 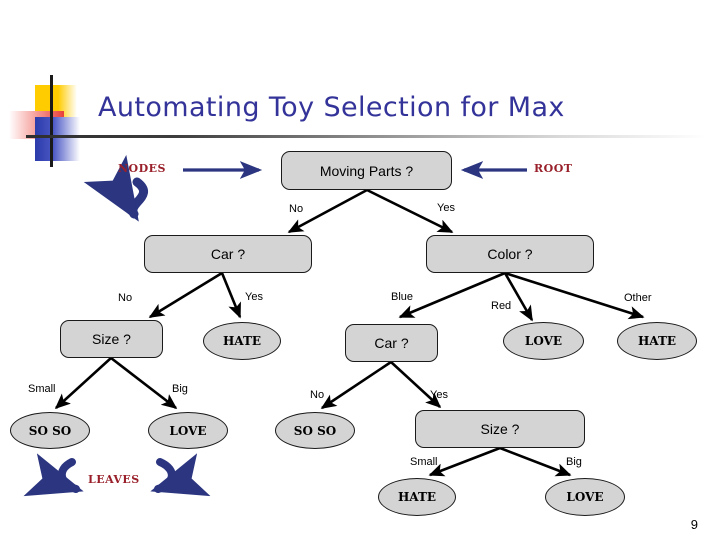 I want to click on tree-node-moving-parts: Moving Parts ?, so click(x=366, y=170).